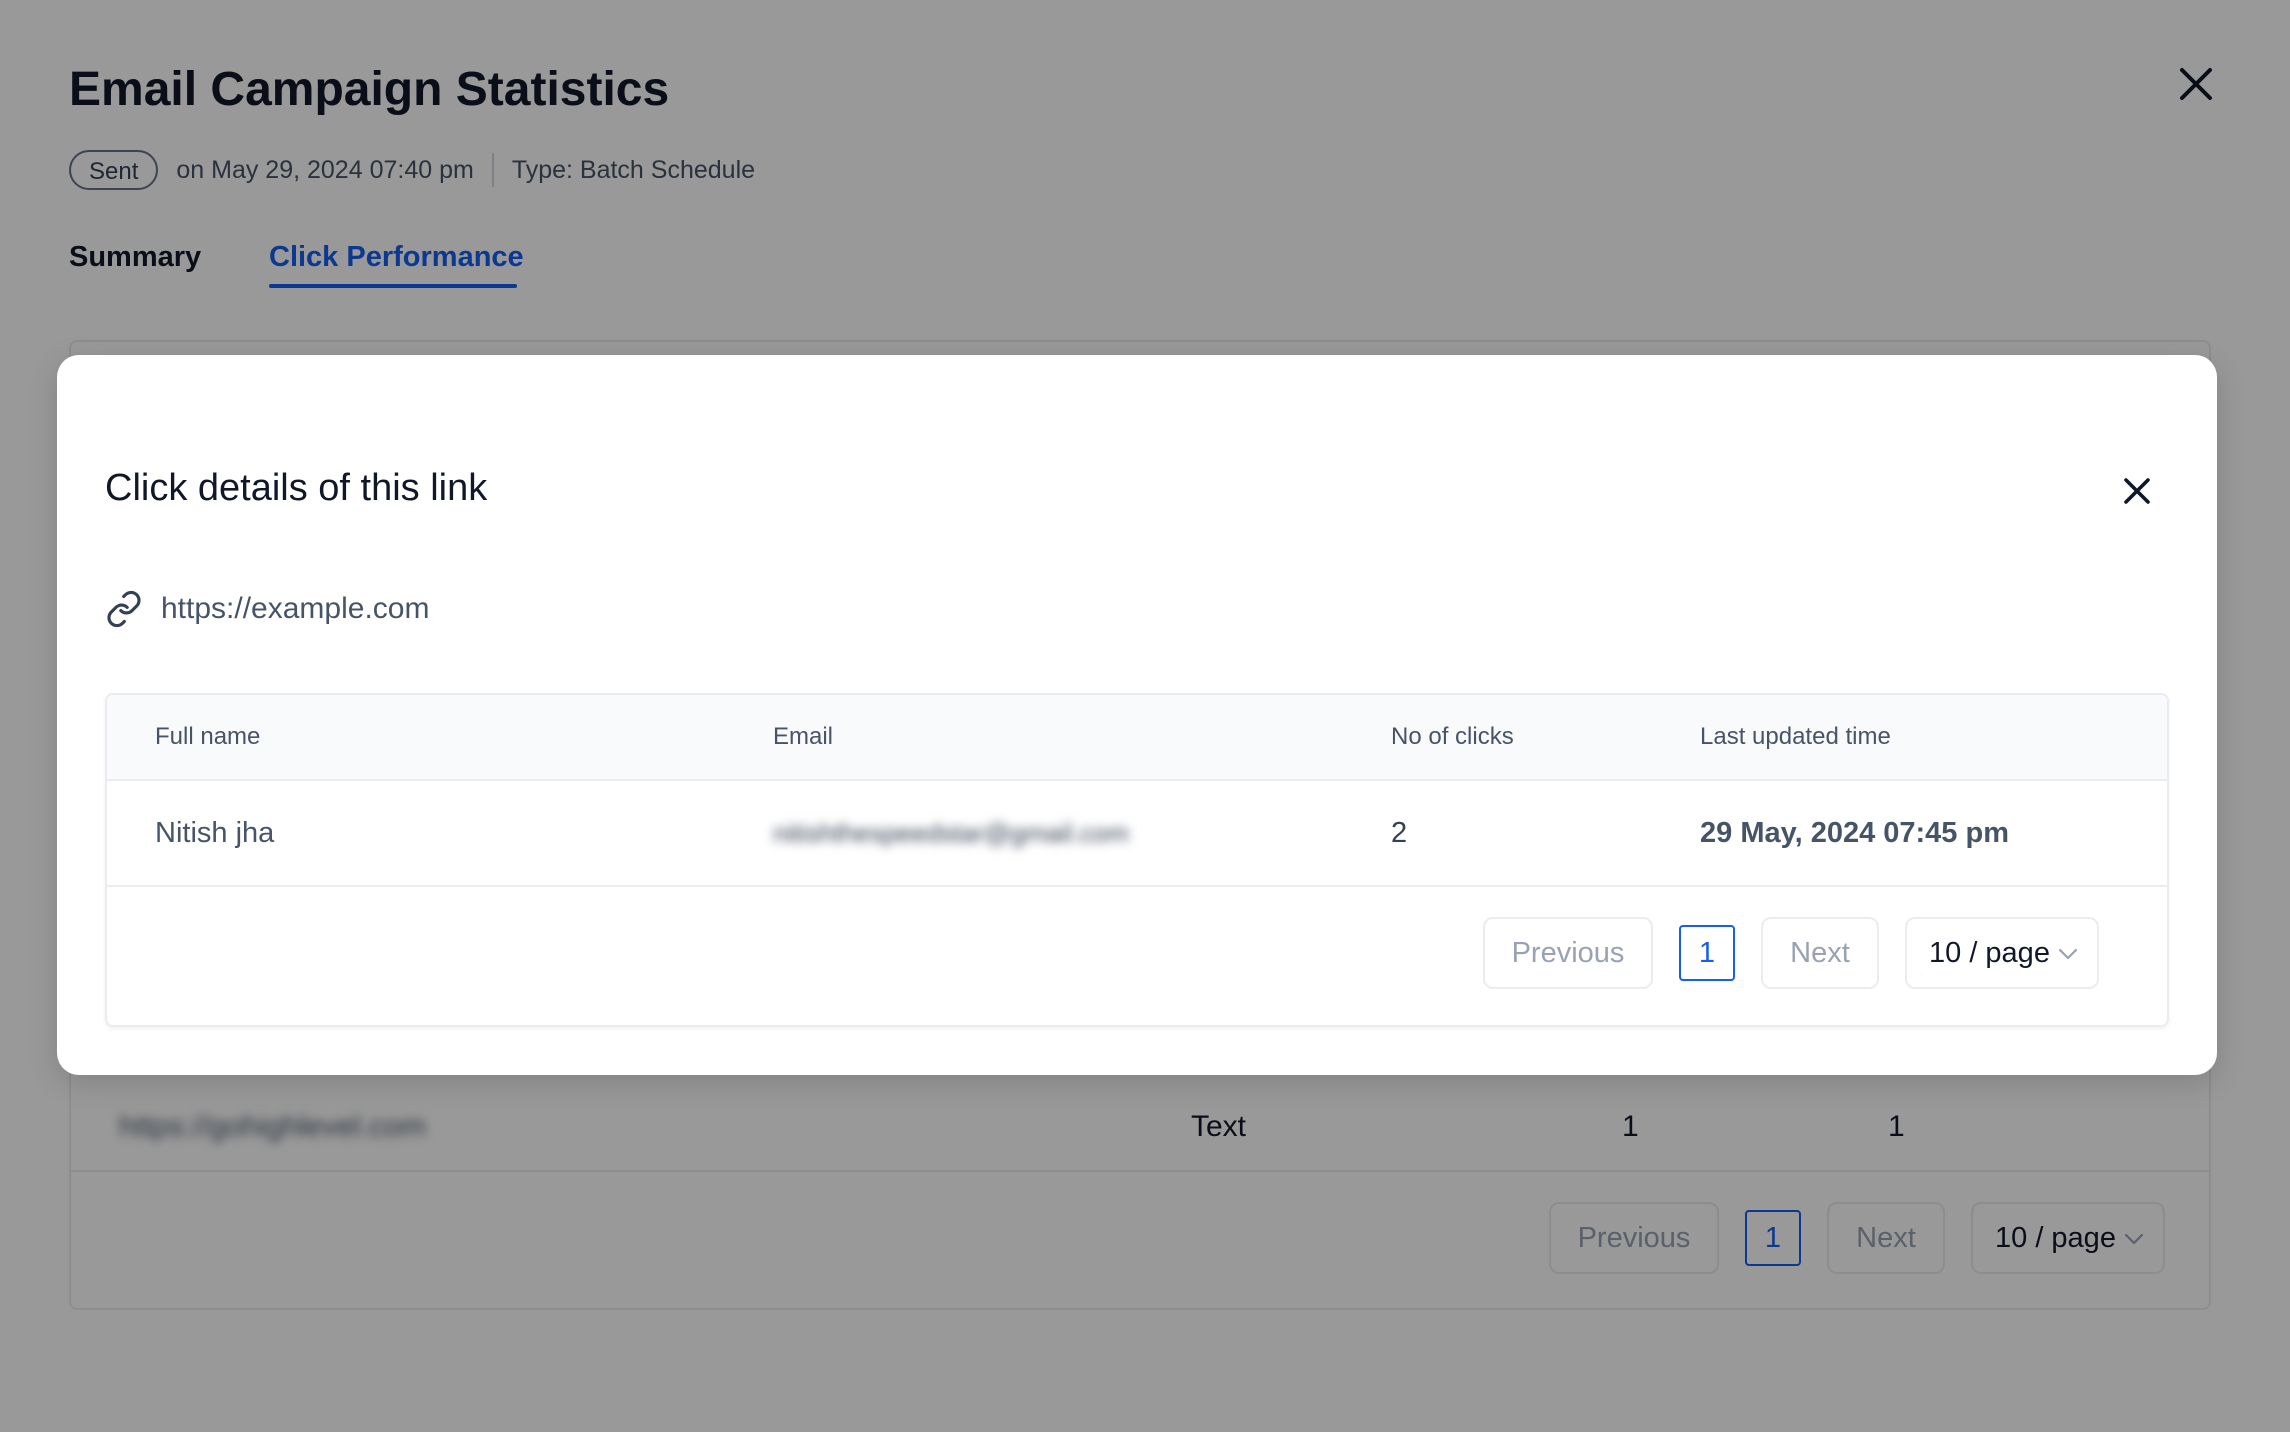  What do you see at coordinates (296, 488) in the screenshot?
I see `modal-title: Click details of this link` at bounding box center [296, 488].